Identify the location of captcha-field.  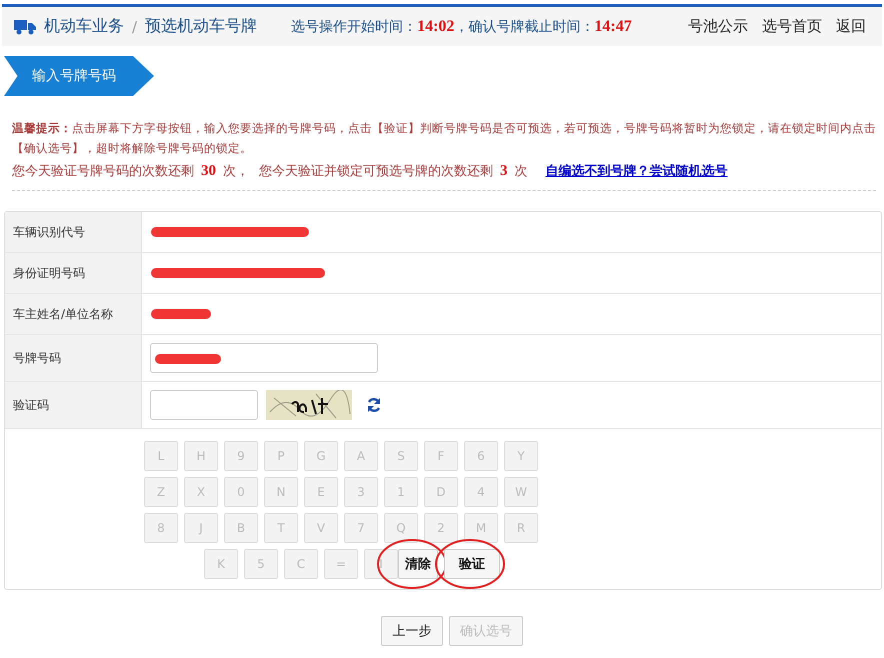
(204, 405).